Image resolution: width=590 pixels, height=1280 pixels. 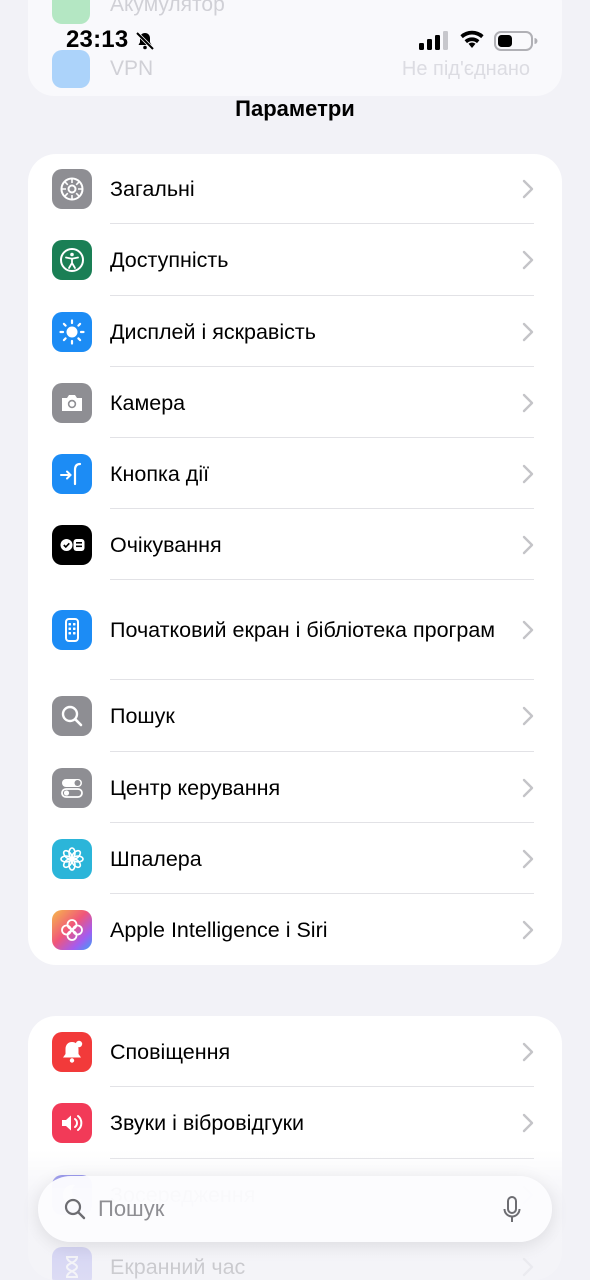 I want to click on ghost-row-battery: Акумулятор, so click(x=291, y=12).